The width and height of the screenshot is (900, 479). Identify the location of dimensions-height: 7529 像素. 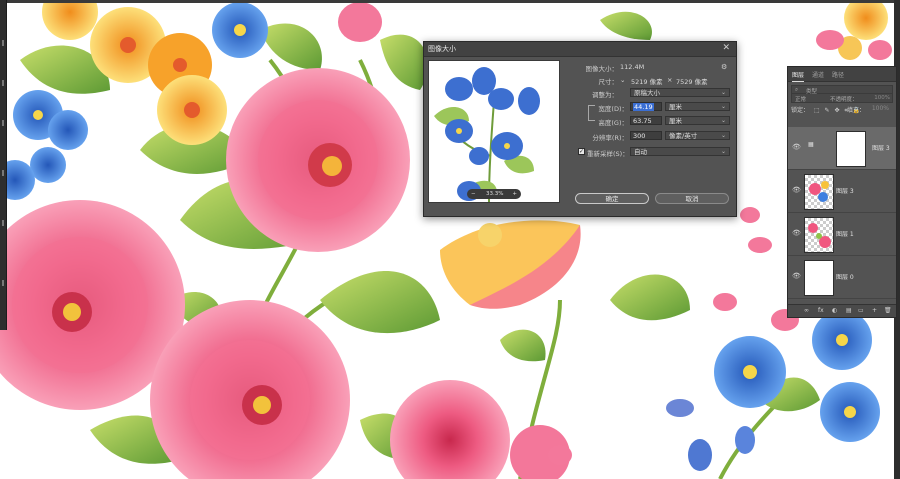
(692, 82).